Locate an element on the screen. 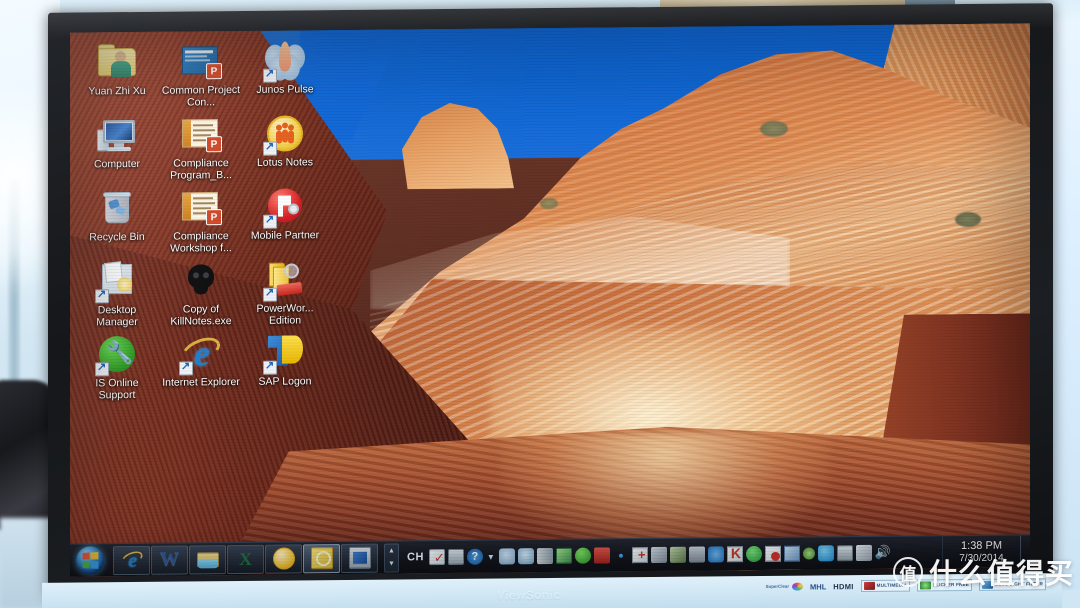 Image resolution: width=1080 pixels, height=608 pixels. desktop-icon-internet-explorer: e Internet Explorer is located at coordinates (201, 366).